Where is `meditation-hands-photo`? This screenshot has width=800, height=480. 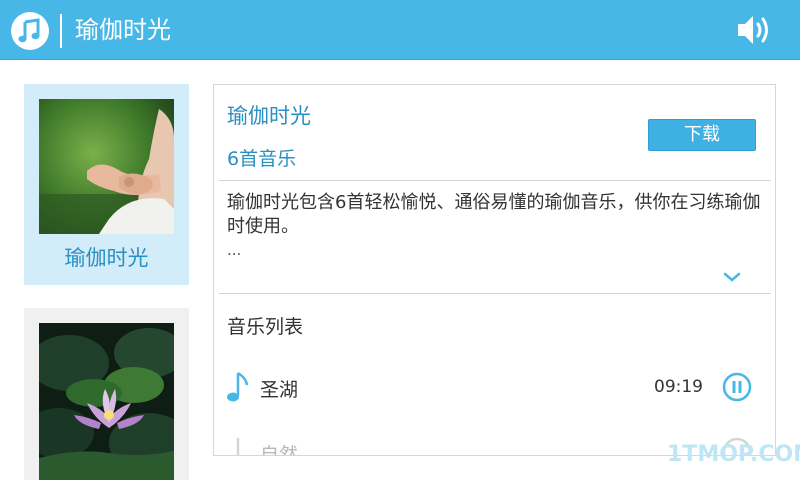 meditation-hands-photo is located at coordinates (106, 166).